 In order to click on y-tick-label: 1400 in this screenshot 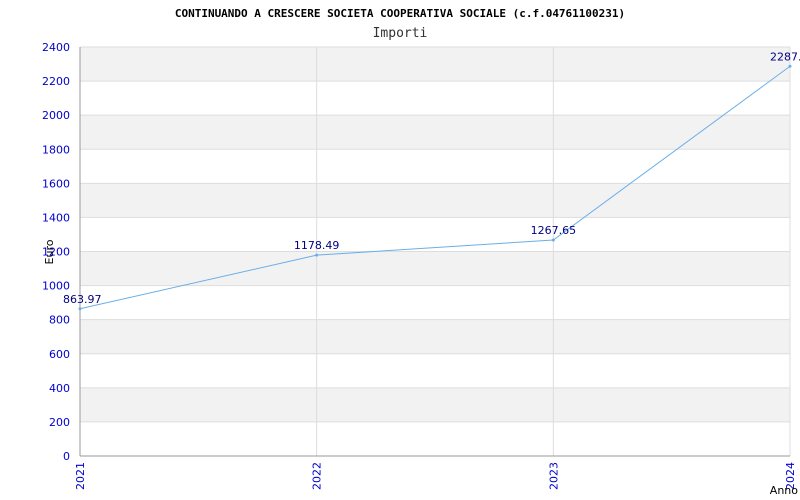, I will do `click(56, 217)`.